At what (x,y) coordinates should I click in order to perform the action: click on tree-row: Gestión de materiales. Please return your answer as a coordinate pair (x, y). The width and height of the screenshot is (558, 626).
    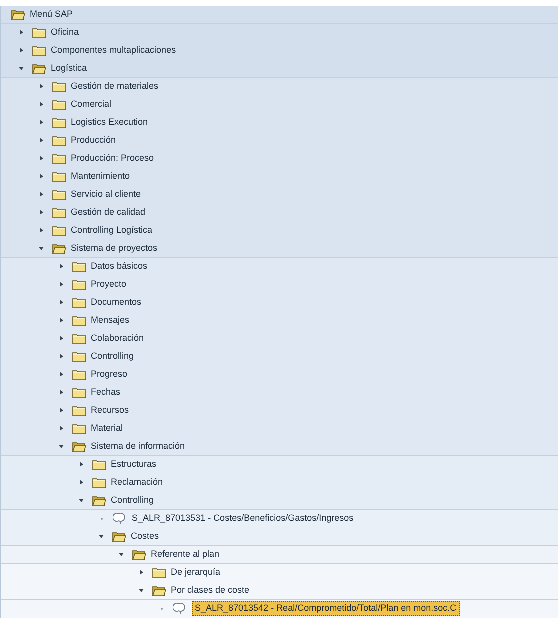
    Looking at the image, I should click on (279, 87).